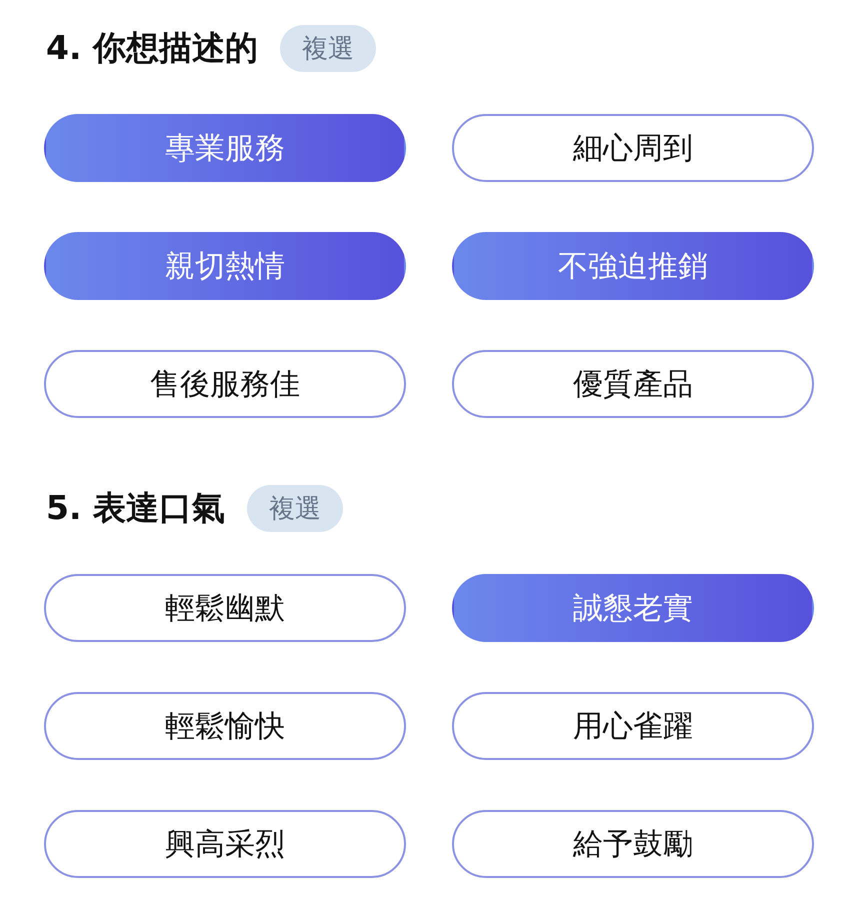 This screenshot has height=917, width=858. Describe the element at coordinates (633, 266) in the screenshot. I see `option-chip: 不強迫推銷` at that location.